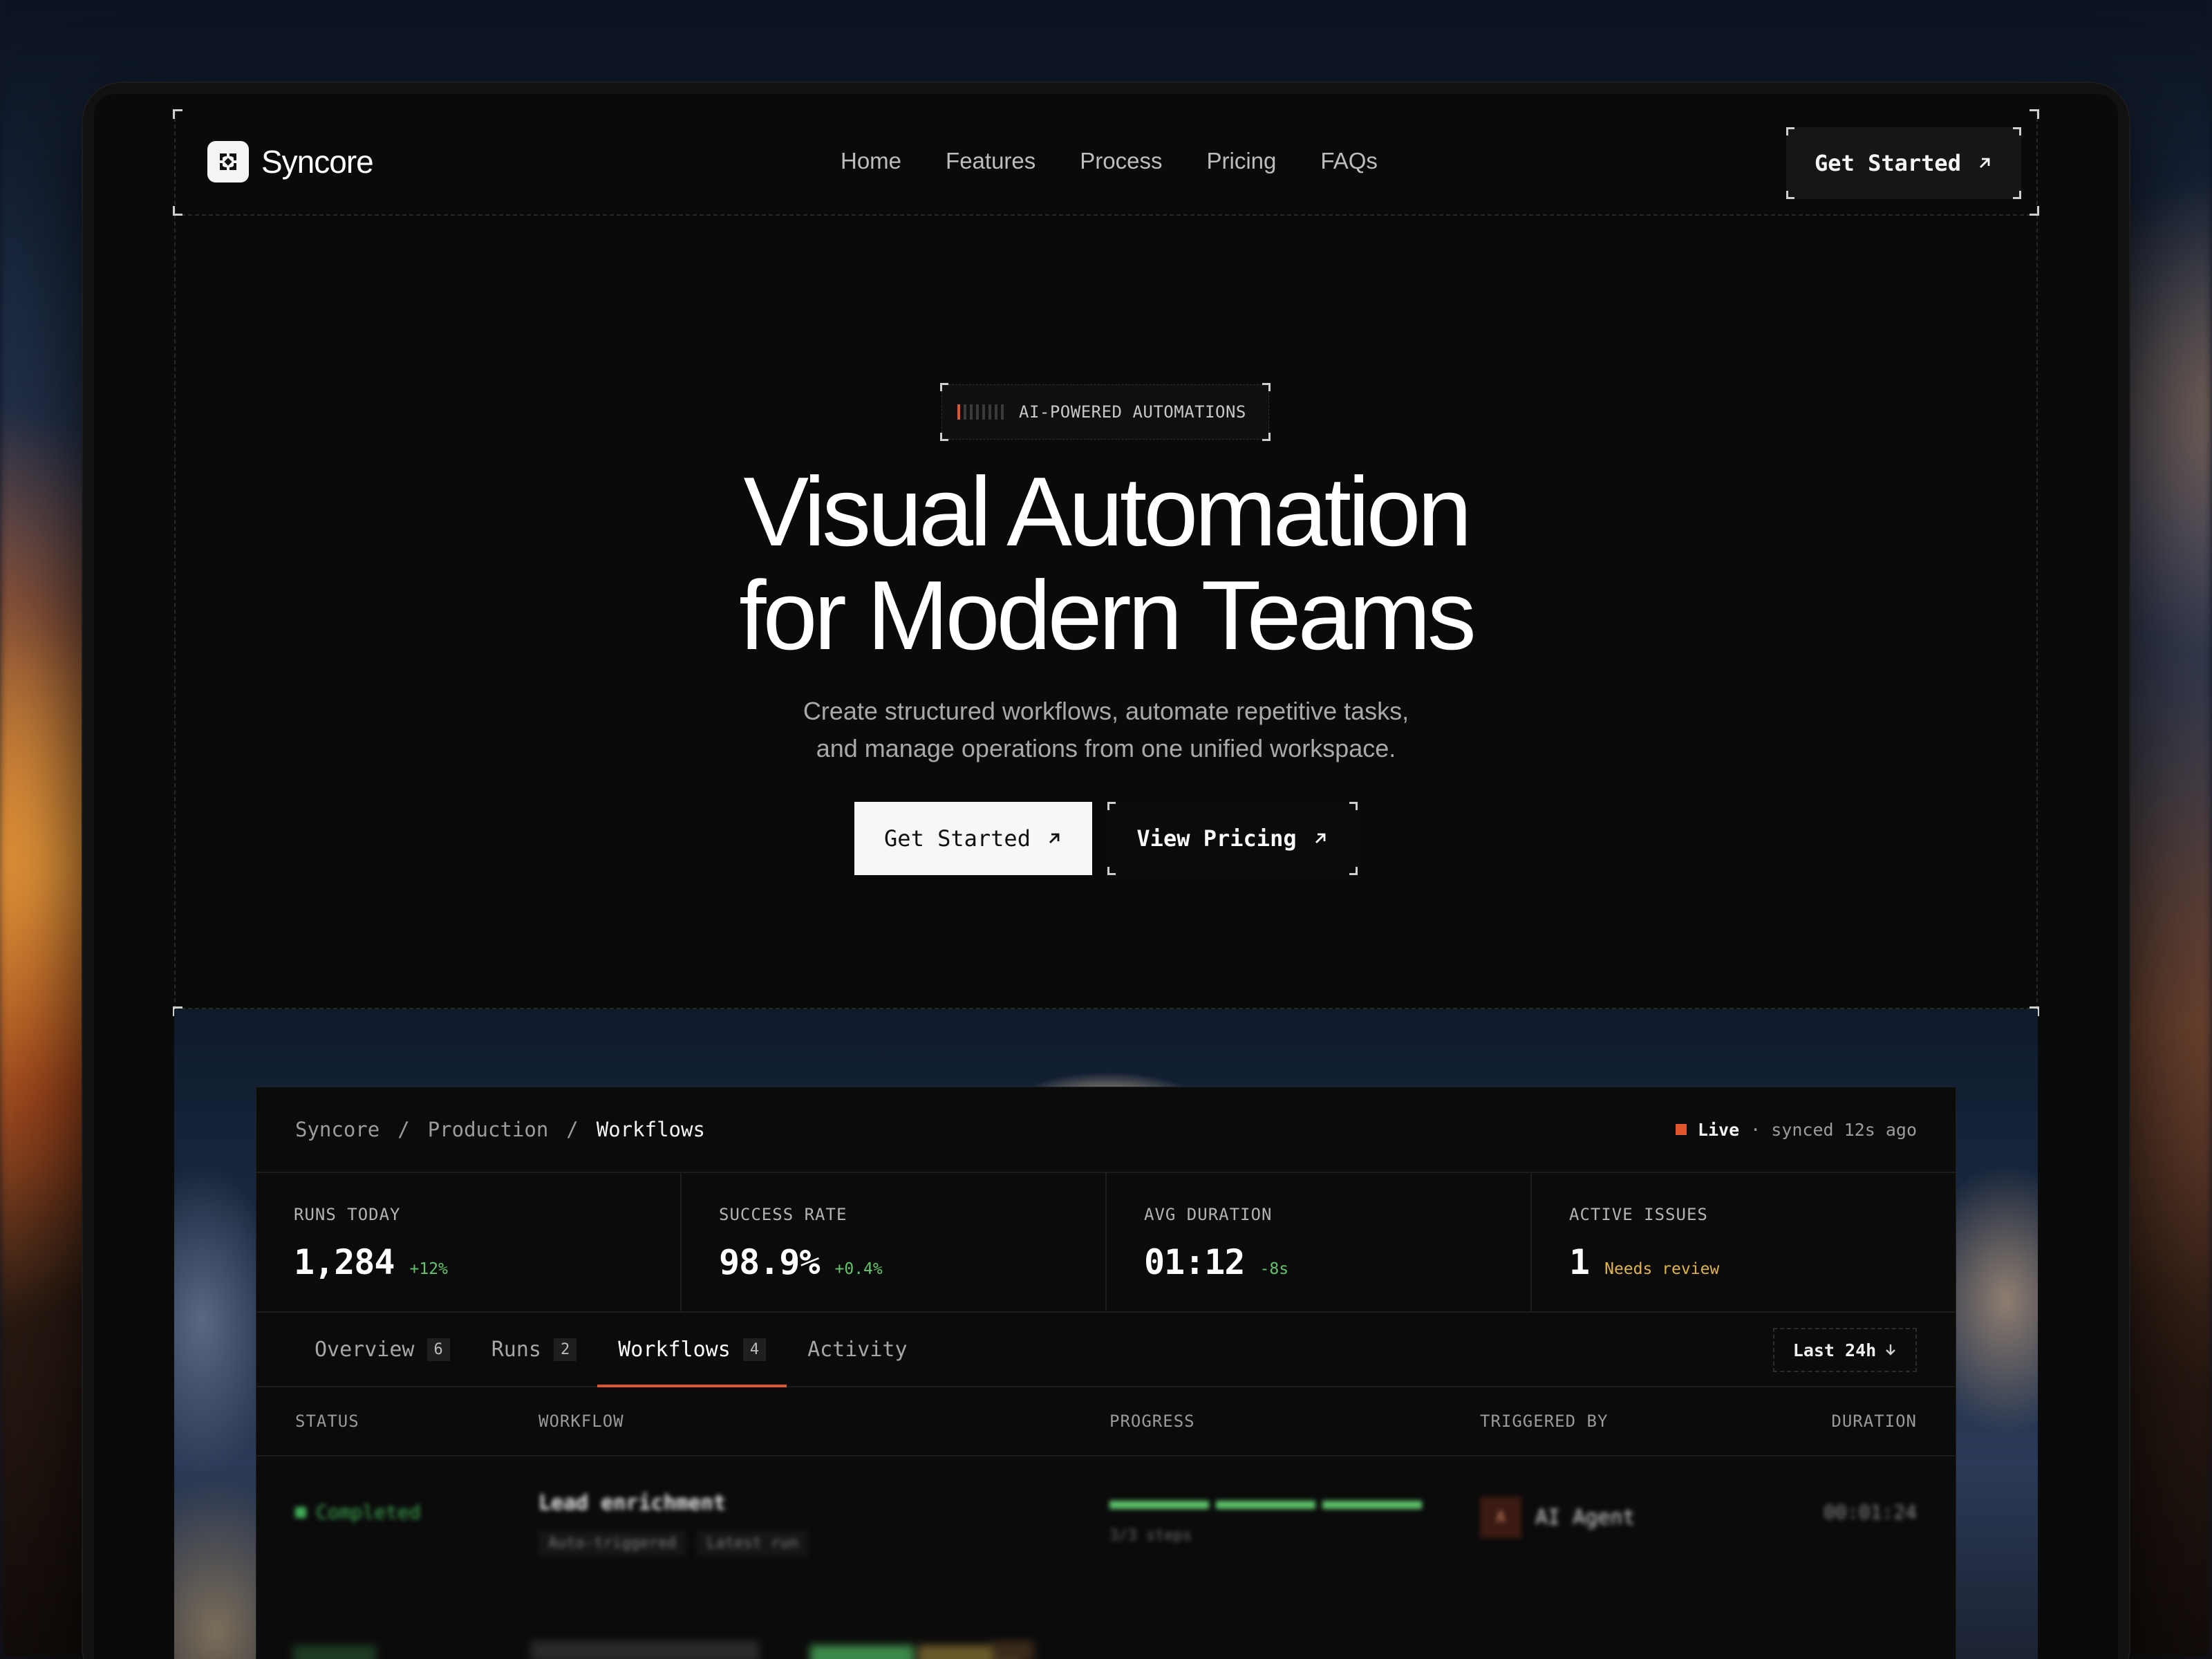 This screenshot has width=2212, height=1659. Describe the element at coordinates (973, 838) in the screenshot. I see `get-started-button: Get Started` at that location.